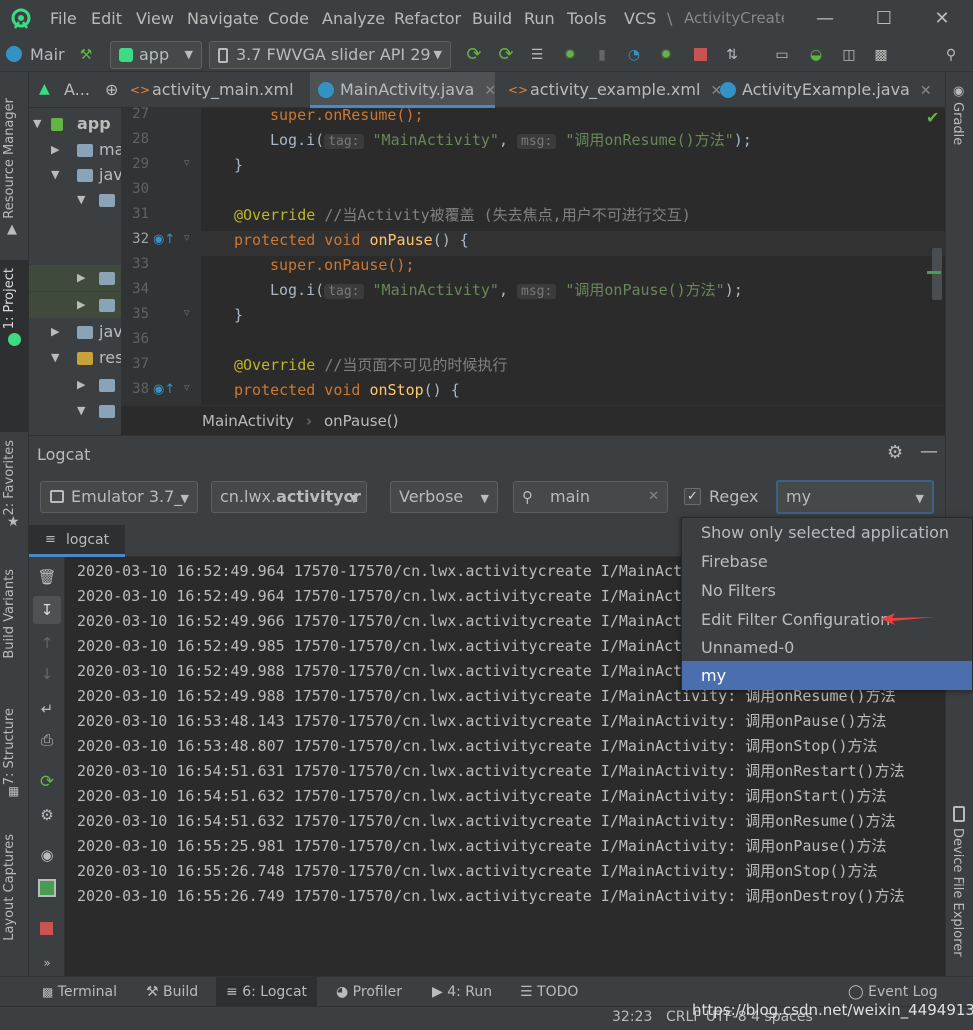 The image size is (973, 1030). Describe the element at coordinates (827, 647) in the screenshot. I see `filter-option-unnamed-0: Unnamed-0` at that location.